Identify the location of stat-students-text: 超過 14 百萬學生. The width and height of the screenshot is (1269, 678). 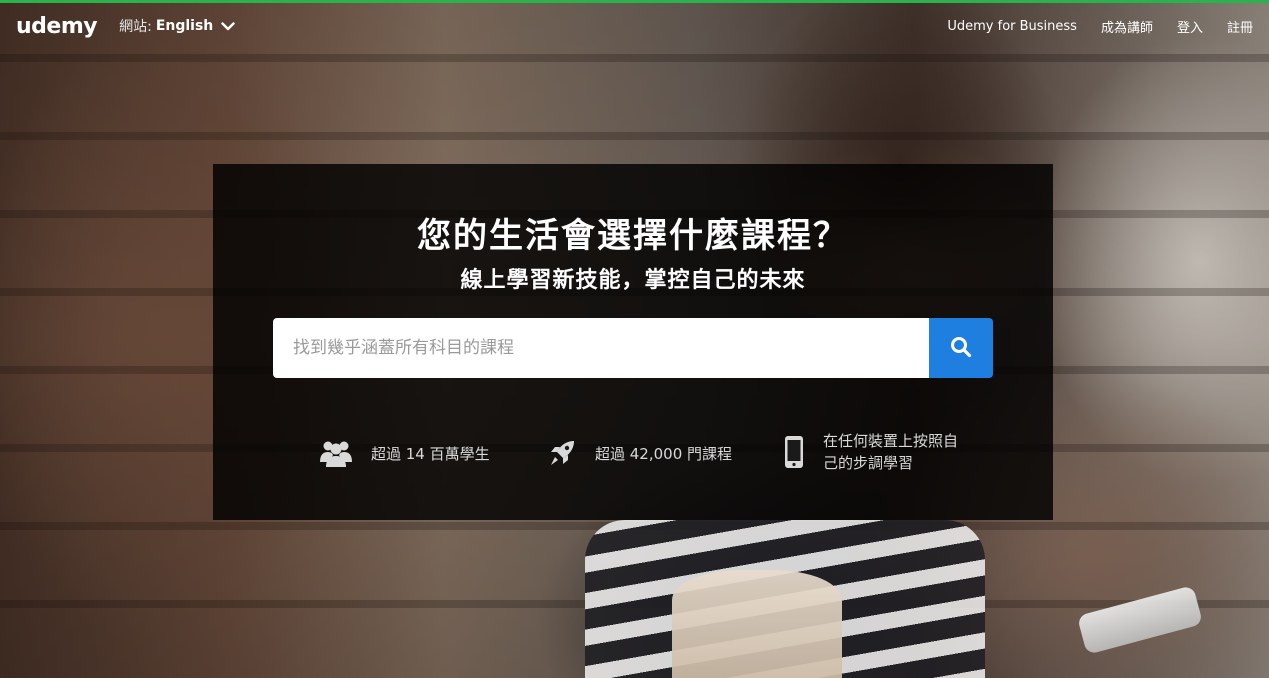
(430, 453).